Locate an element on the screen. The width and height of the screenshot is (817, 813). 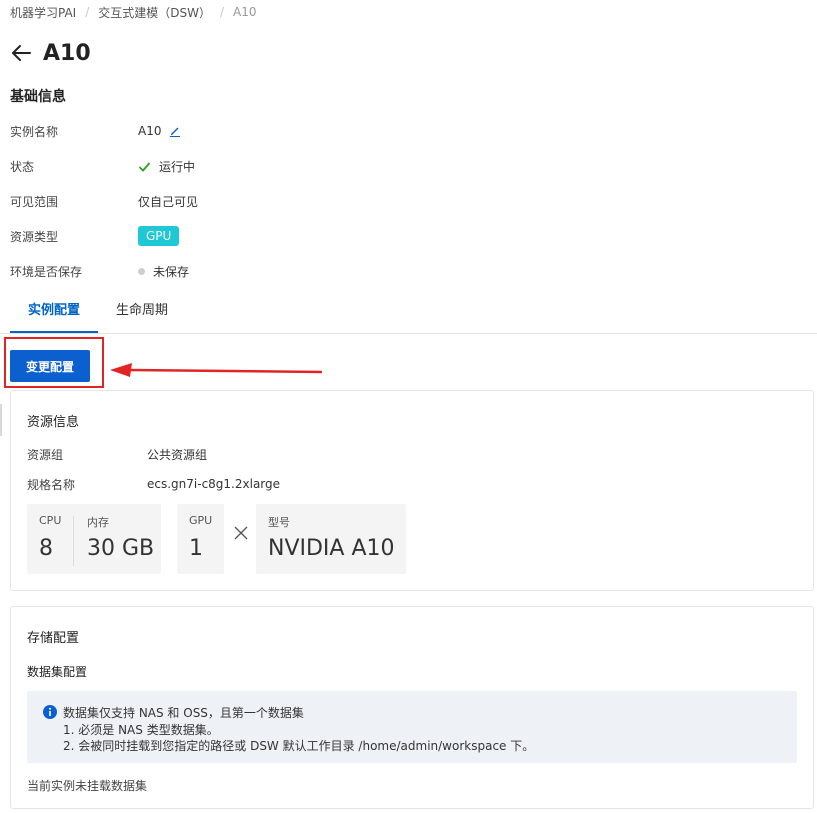
info-row-env-saved: 环境是否保存 未保存 is located at coordinates (99, 271).